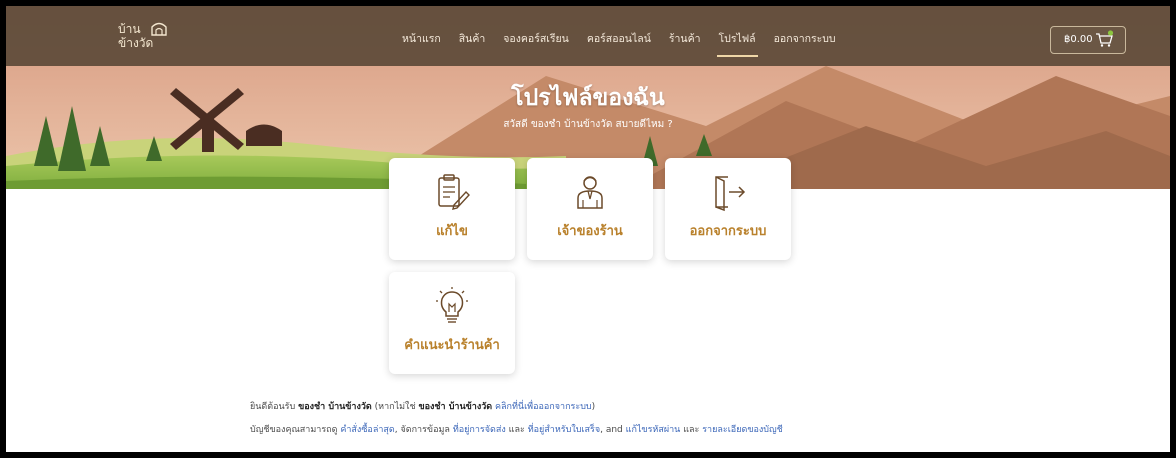  Describe the element at coordinates (588, 98) in the screenshot. I see `page-title: โปรไฟล์ของฉัน` at that location.